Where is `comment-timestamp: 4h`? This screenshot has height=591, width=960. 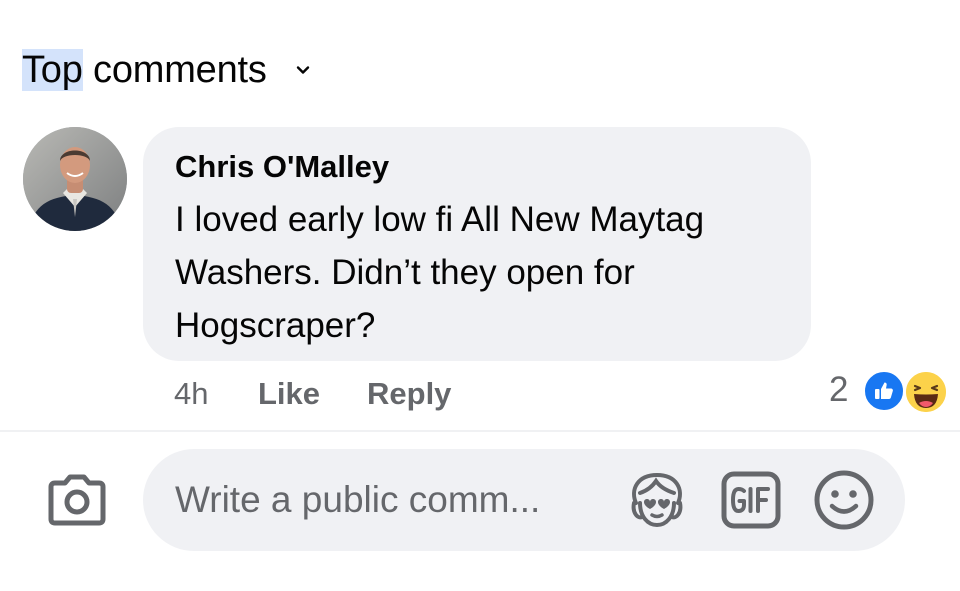 comment-timestamp: 4h is located at coordinates (191, 394).